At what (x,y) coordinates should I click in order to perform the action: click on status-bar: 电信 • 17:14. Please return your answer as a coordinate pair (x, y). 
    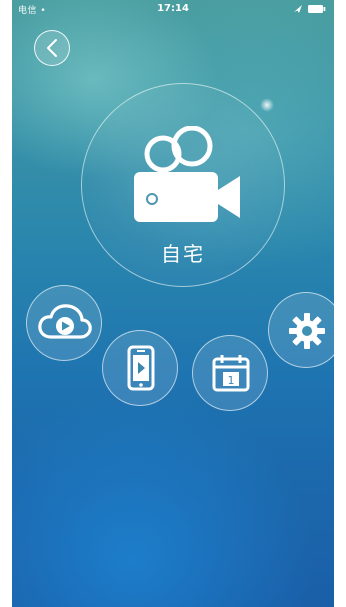
    Looking at the image, I should click on (173, 9).